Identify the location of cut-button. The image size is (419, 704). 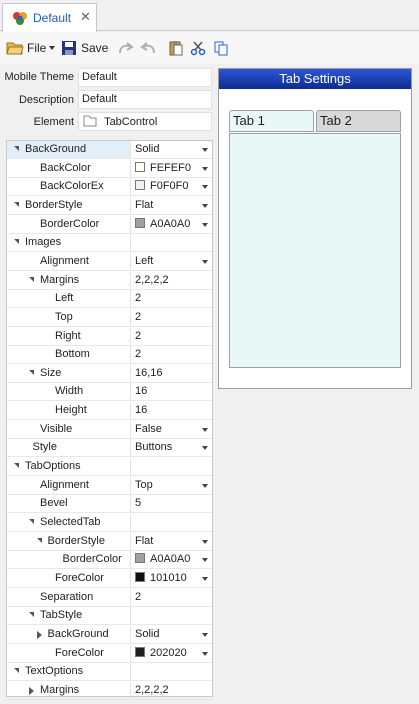
(198, 48).